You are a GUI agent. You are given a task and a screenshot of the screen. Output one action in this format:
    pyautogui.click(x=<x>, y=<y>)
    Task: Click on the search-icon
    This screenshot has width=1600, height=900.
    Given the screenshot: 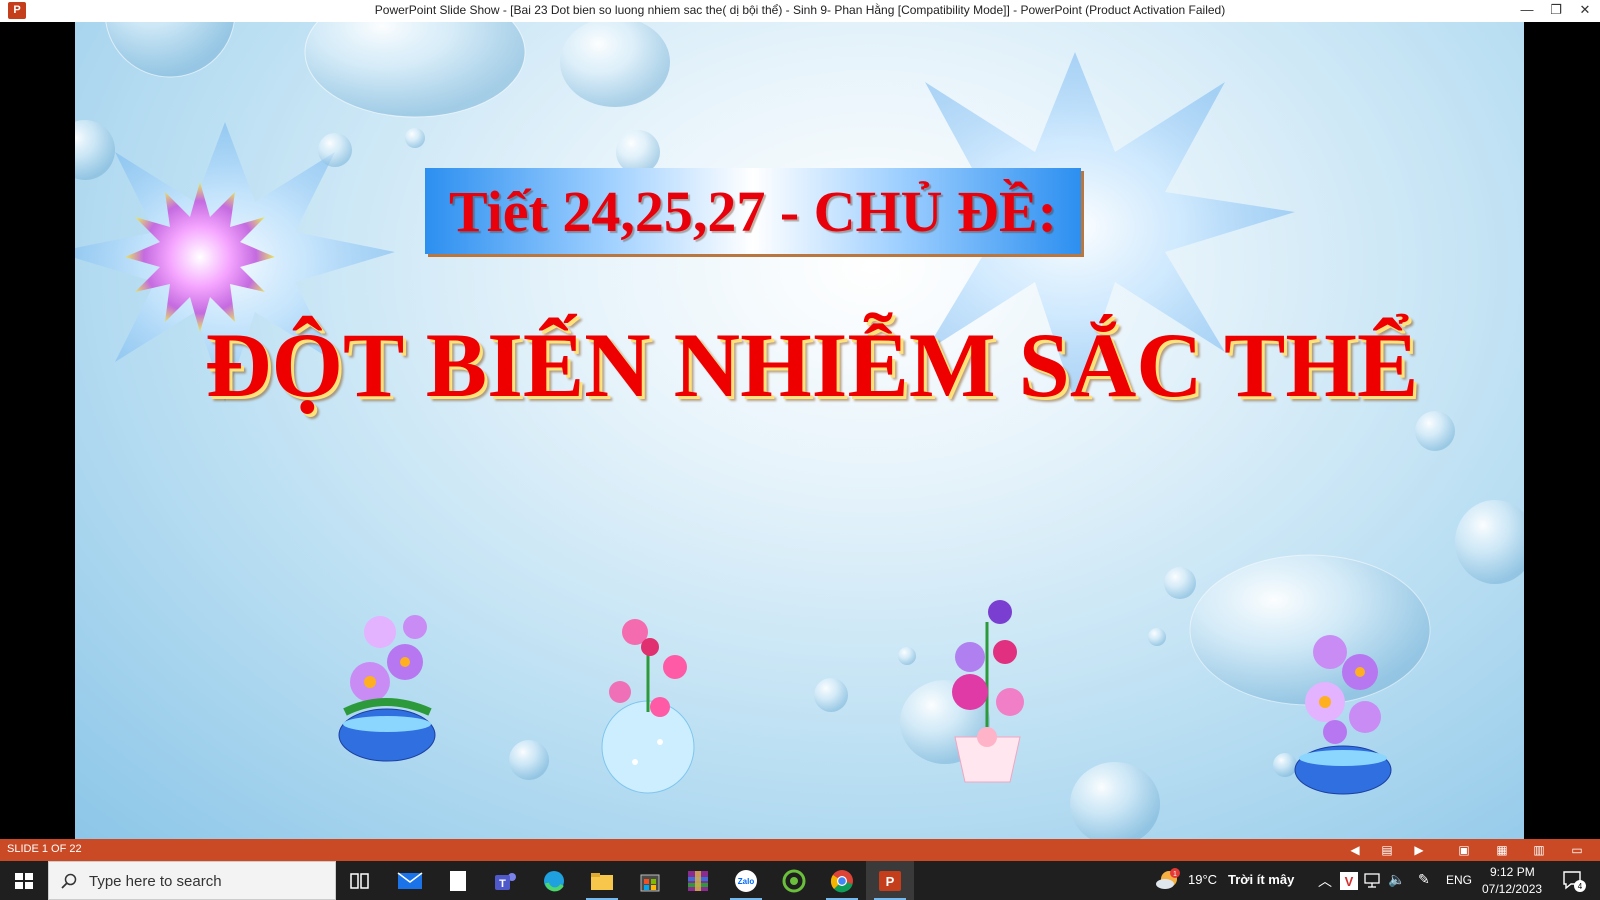 What is the action you would take?
    pyautogui.click(x=69, y=881)
    